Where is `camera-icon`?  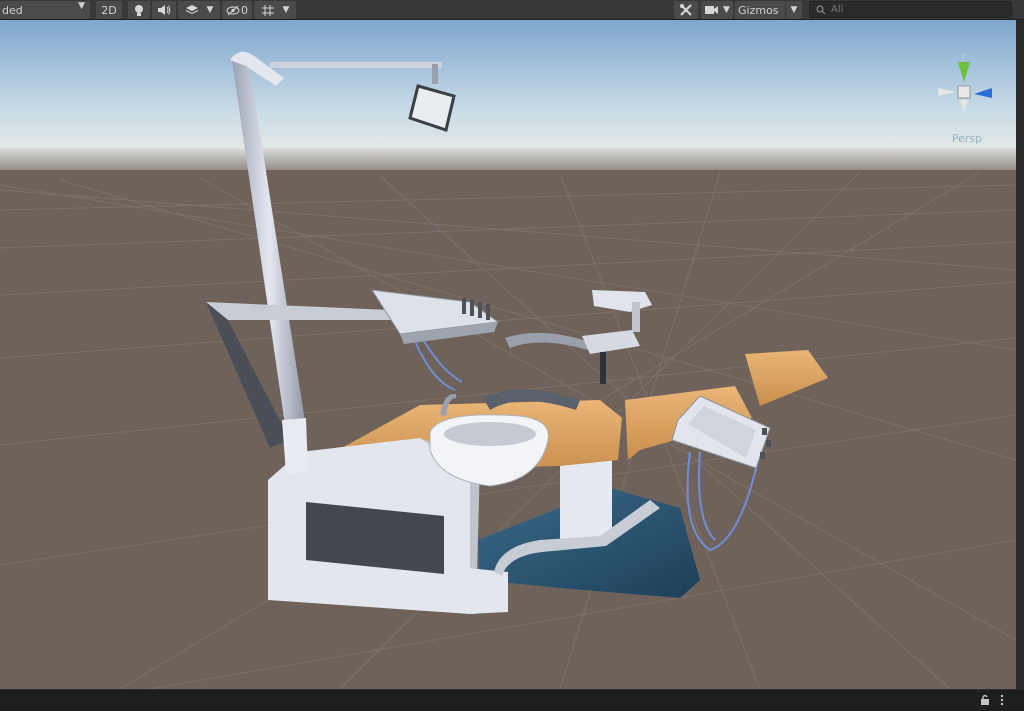 camera-icon is located at coordinates (711, 10).